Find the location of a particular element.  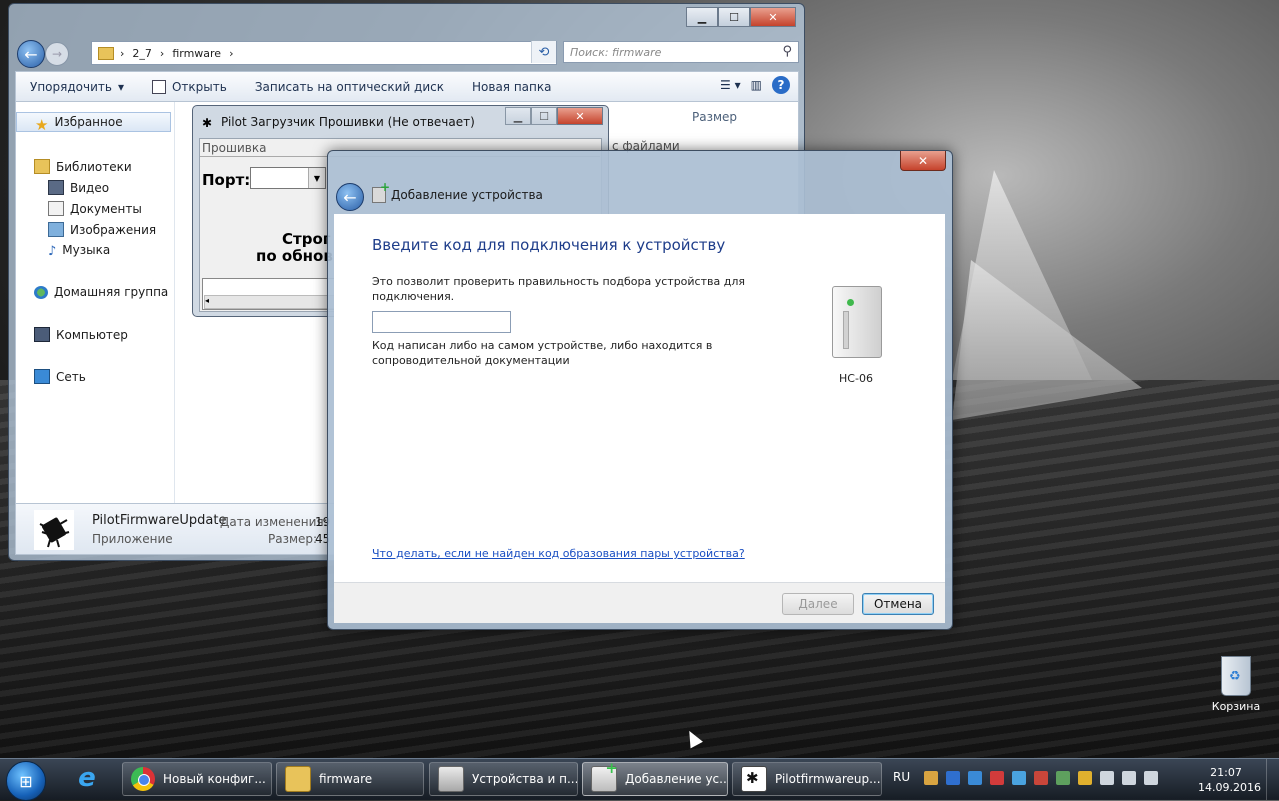

new-folder-label: Новая папка is located at coordinates (512, 87).